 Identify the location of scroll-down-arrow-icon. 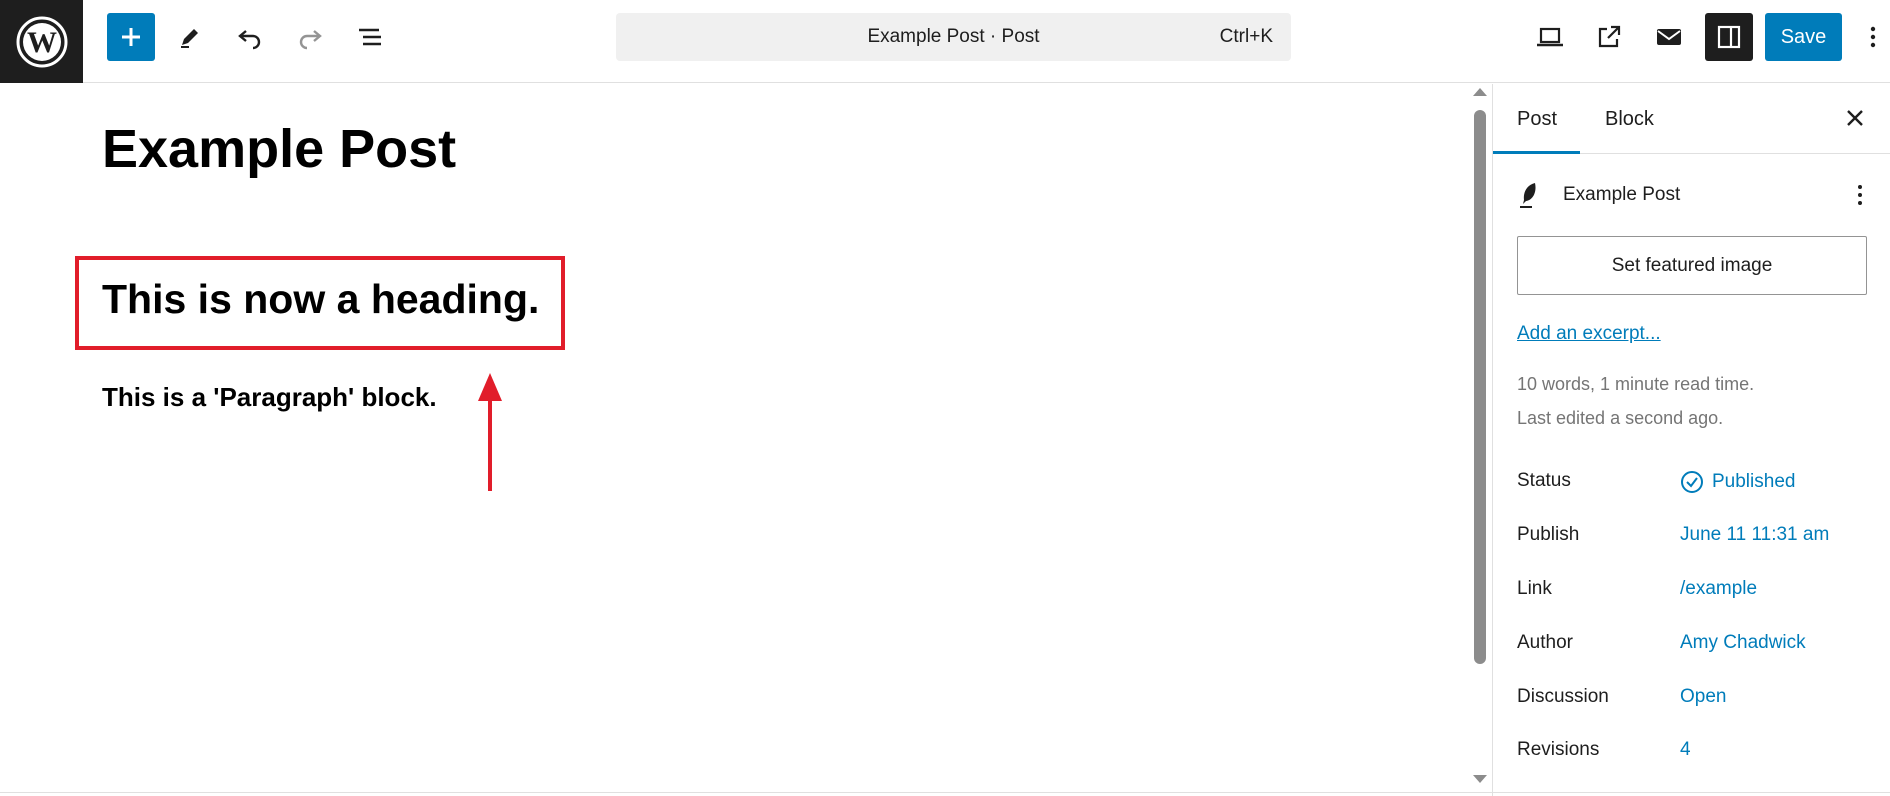
(1480, 779).